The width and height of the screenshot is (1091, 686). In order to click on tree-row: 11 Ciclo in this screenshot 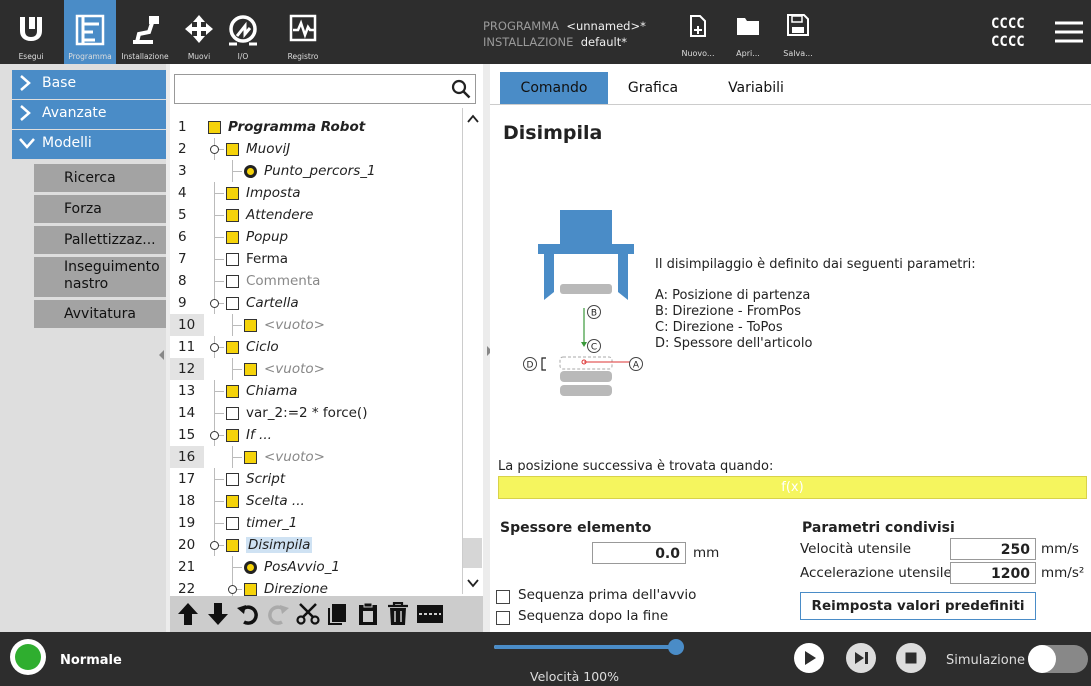, I will do `click(315, 347)`.